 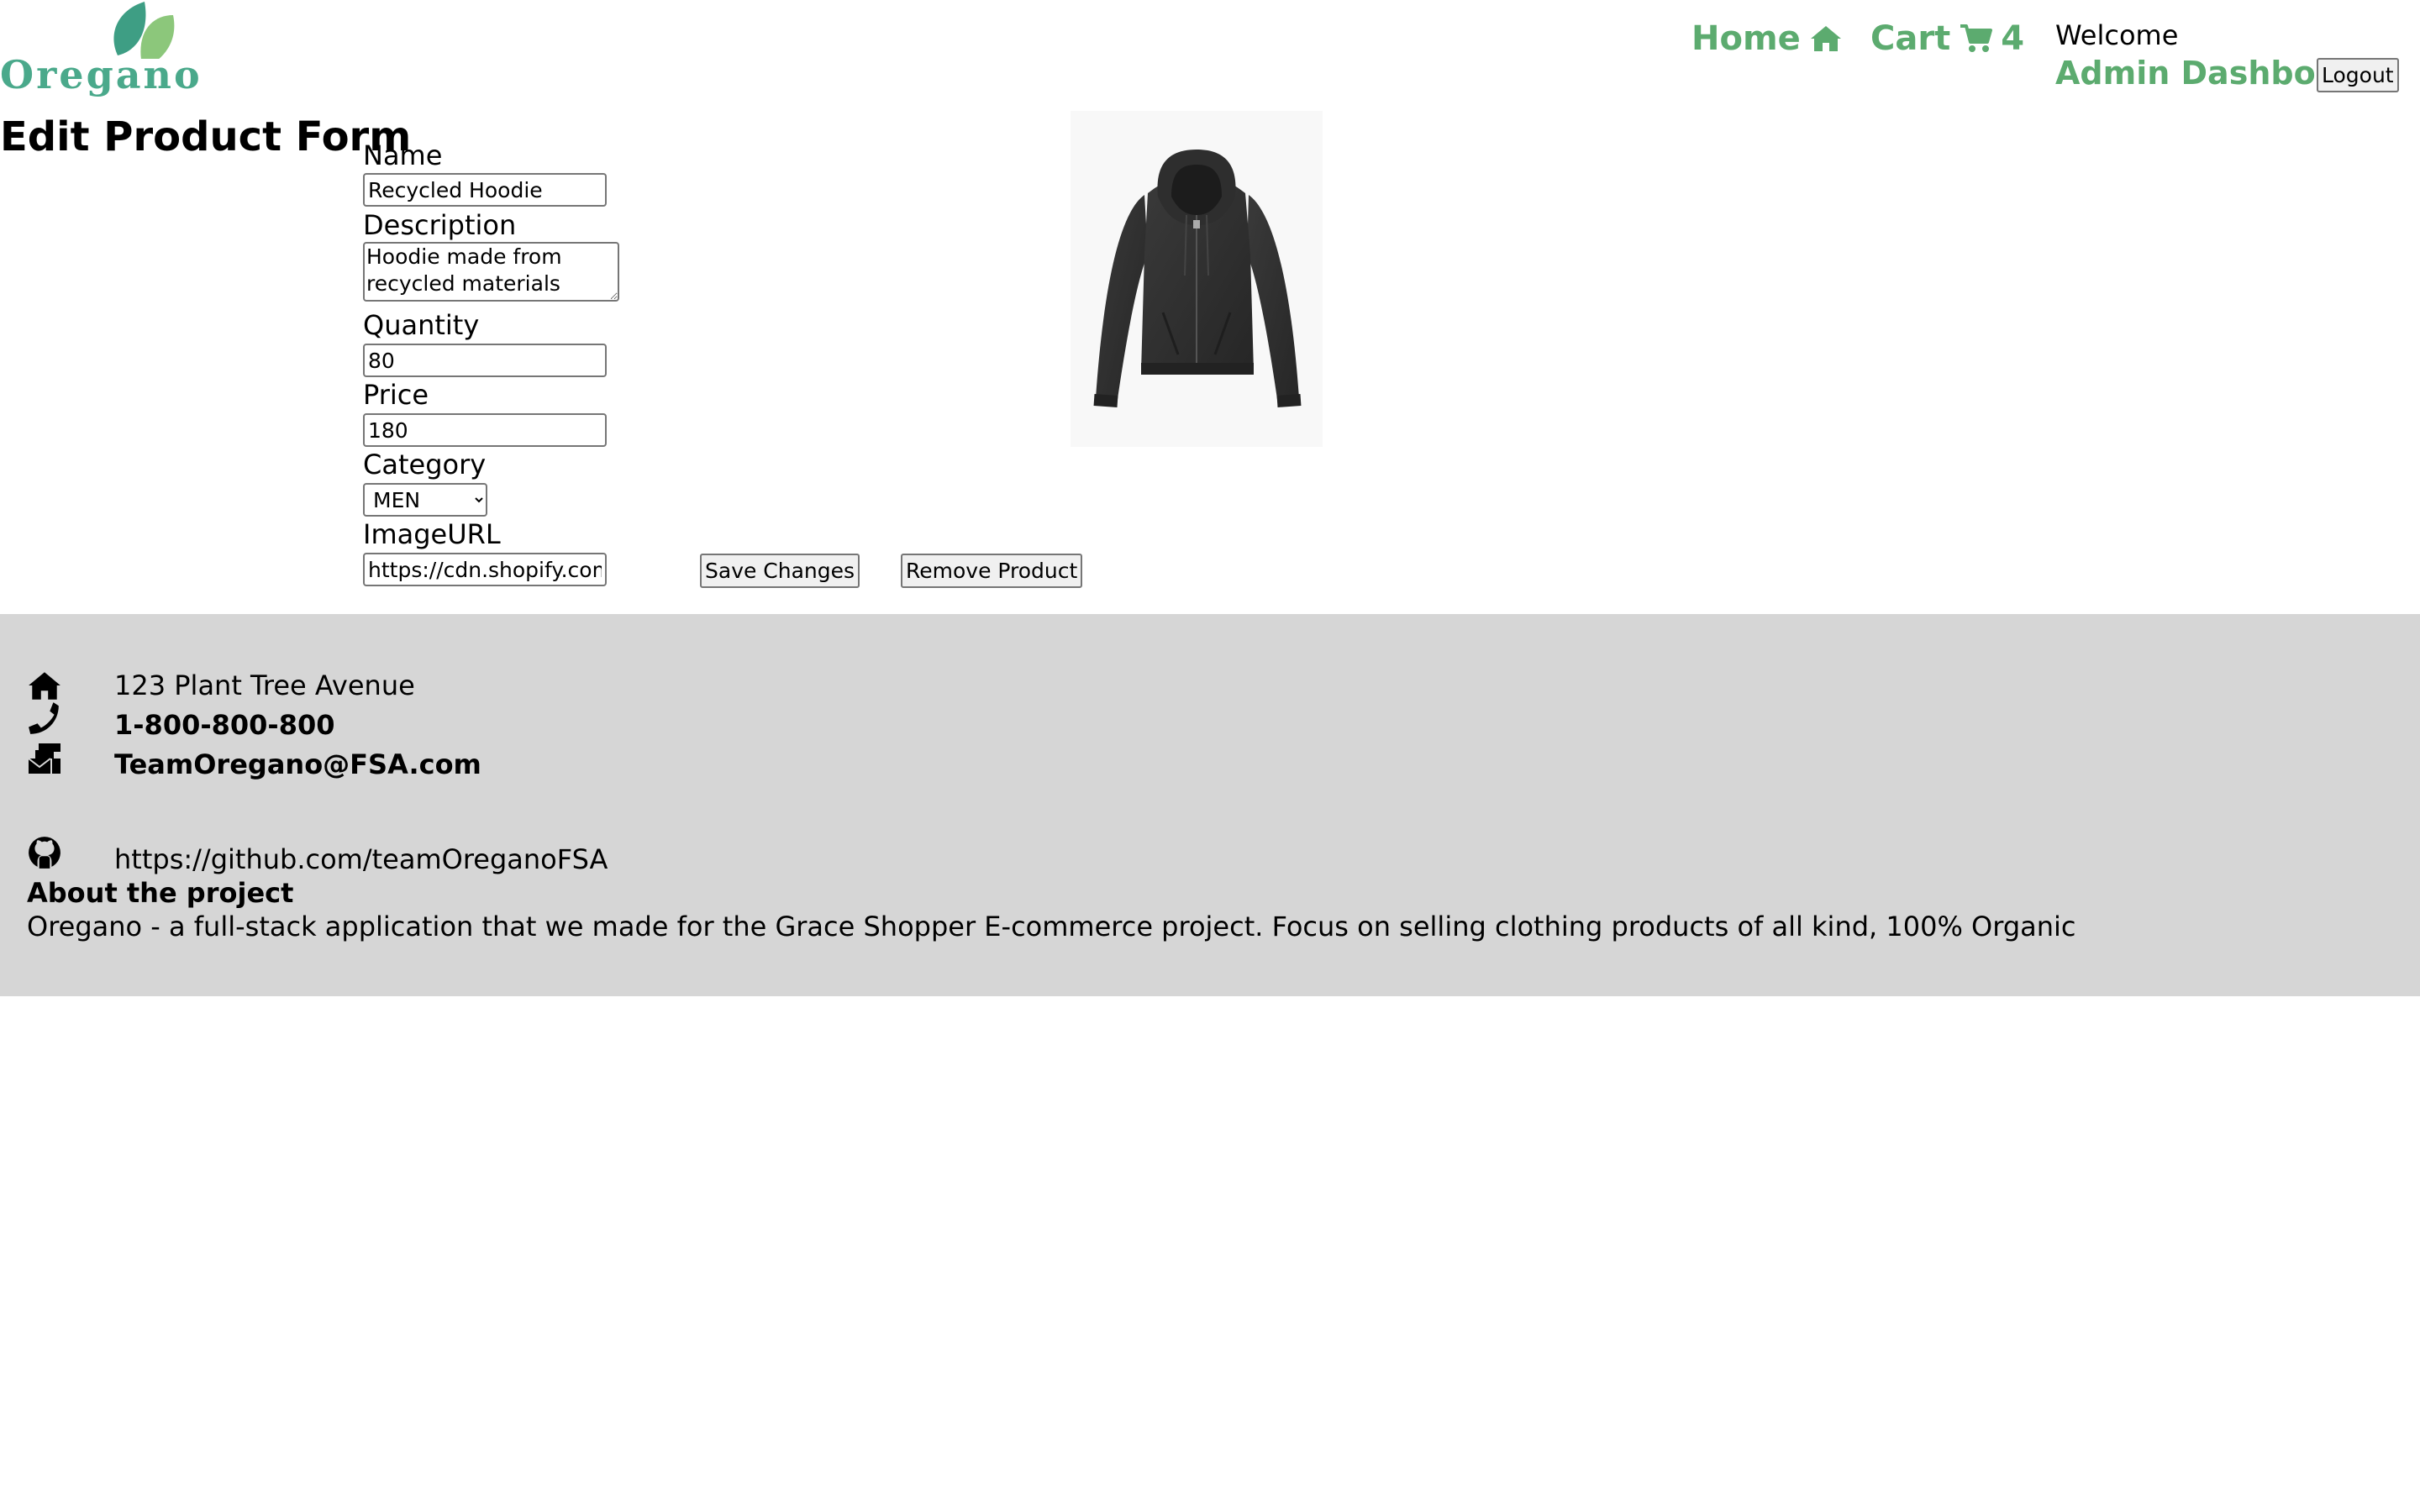 What do you see at coordinates (2013, 38) in the screenshot?
I see `cart-count: 4` at bounding box center [2013, 38].